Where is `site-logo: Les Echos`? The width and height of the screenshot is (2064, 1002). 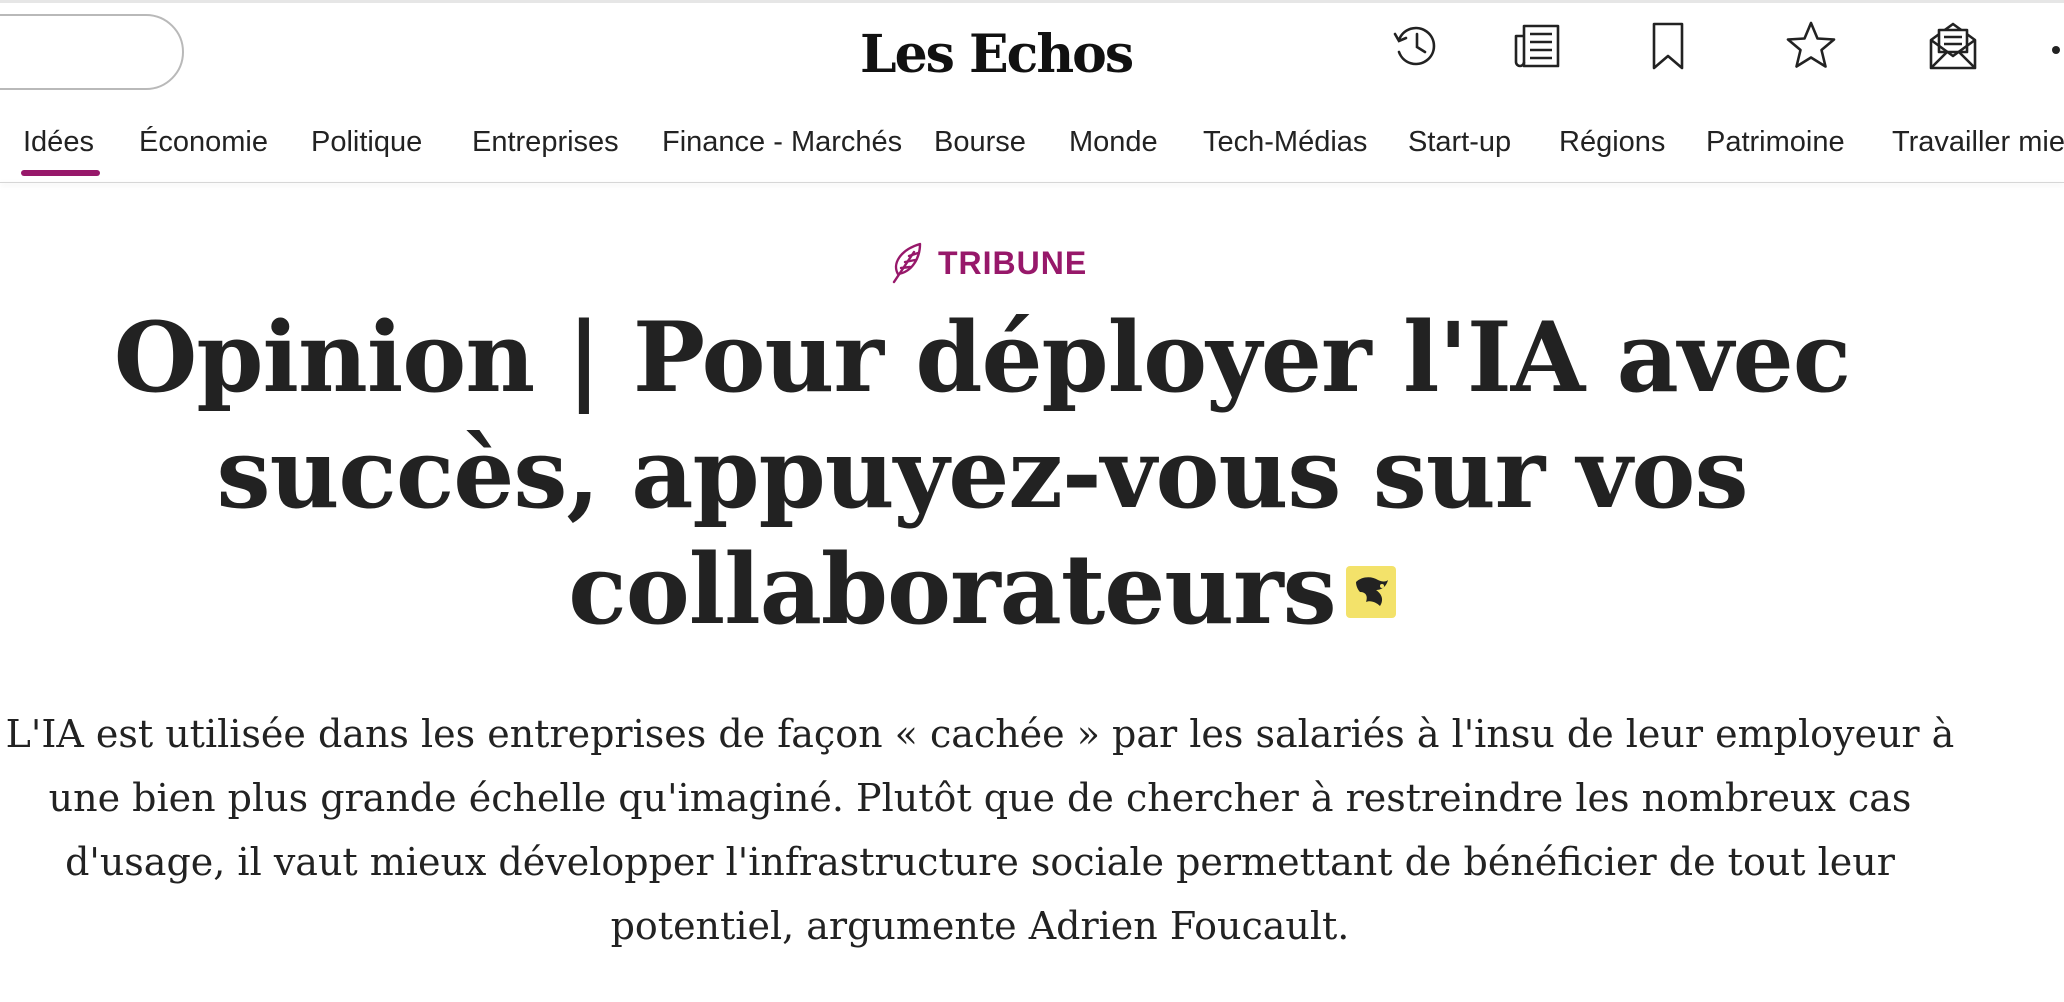 site-logo: Les Echos is located at coordinates (997, 55).